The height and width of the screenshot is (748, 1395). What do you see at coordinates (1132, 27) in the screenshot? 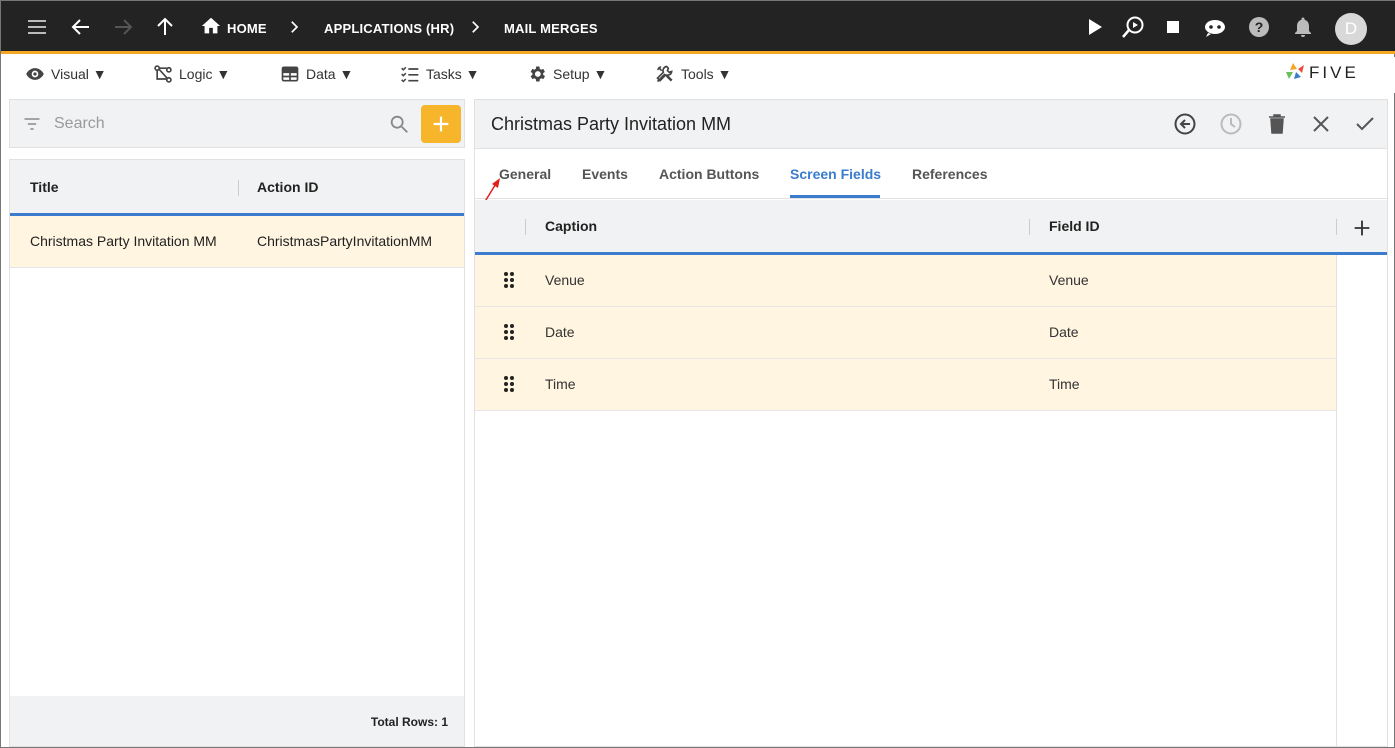
I see `run-search-icon` at bounding box center [1132, 27].